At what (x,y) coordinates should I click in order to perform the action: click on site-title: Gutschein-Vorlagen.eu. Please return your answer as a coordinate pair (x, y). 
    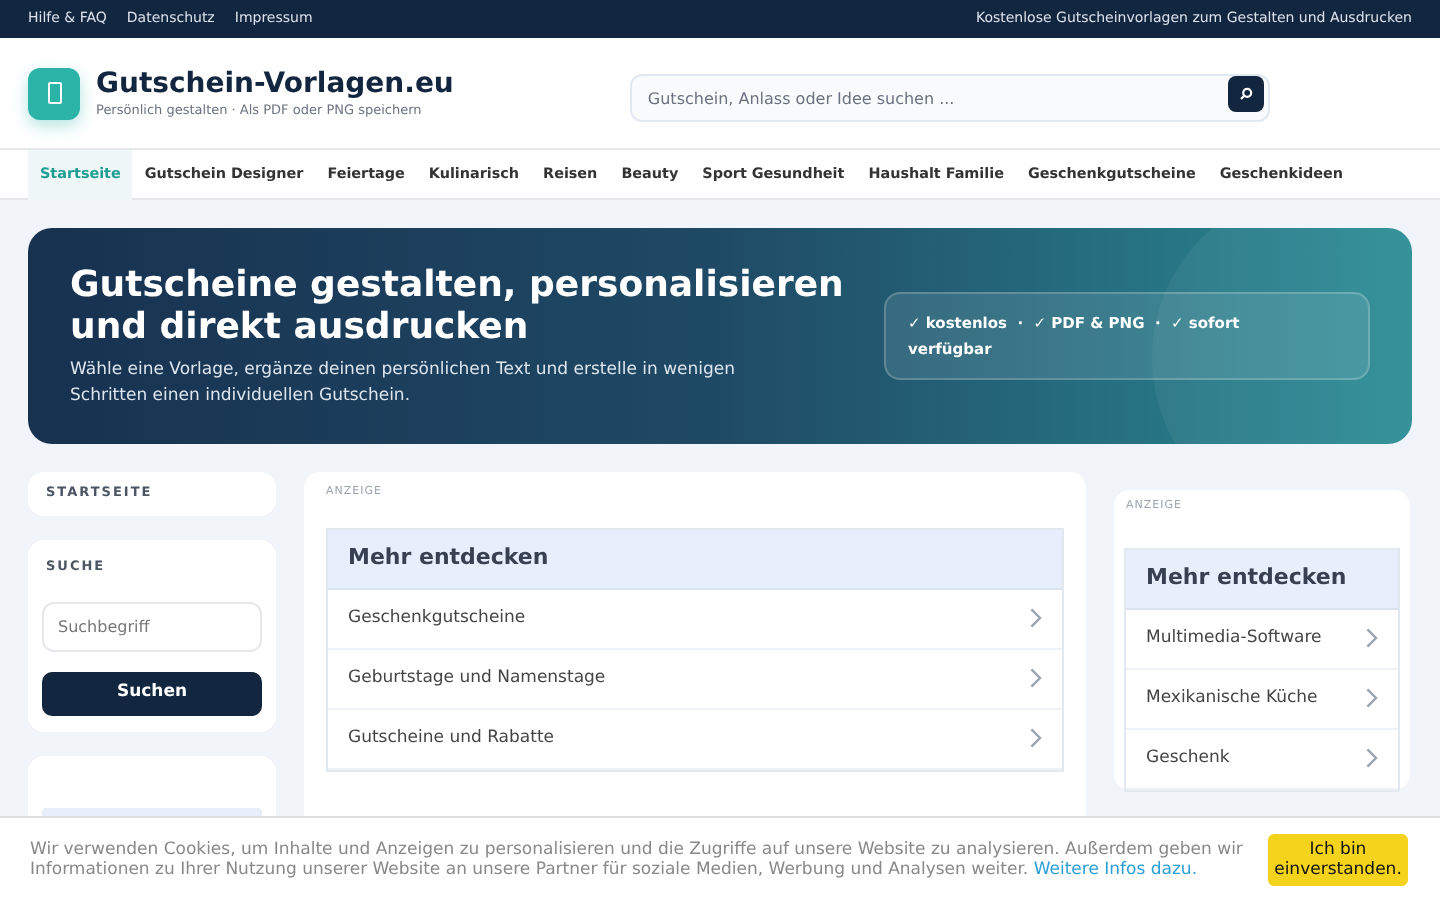
    Looking at the image, I should click on (275, 83).